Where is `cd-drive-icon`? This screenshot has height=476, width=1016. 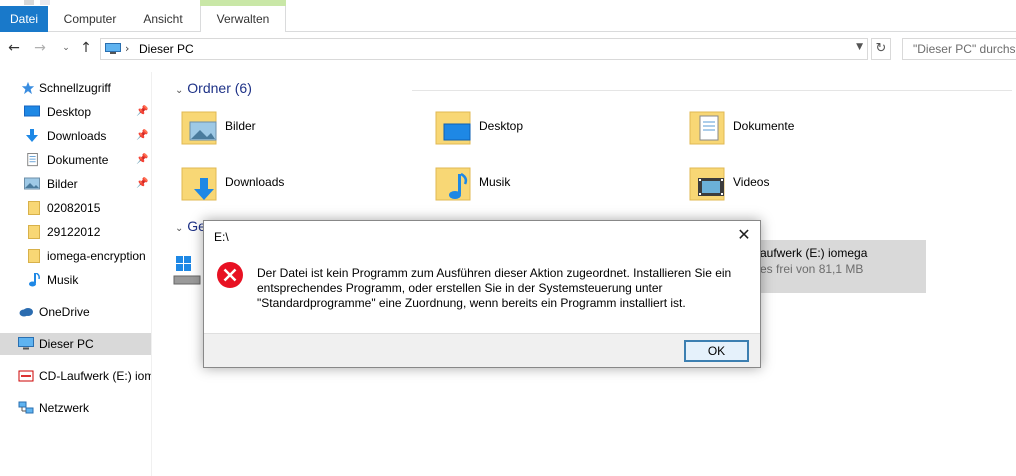
cd-drive-icon is located at coordinates (26, 376).